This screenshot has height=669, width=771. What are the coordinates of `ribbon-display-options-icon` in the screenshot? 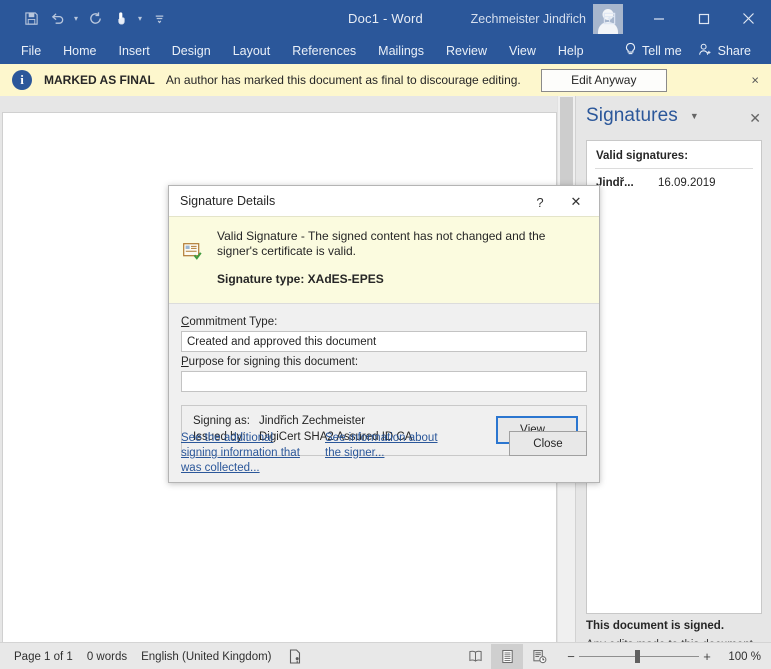 It's located at (609, 18).